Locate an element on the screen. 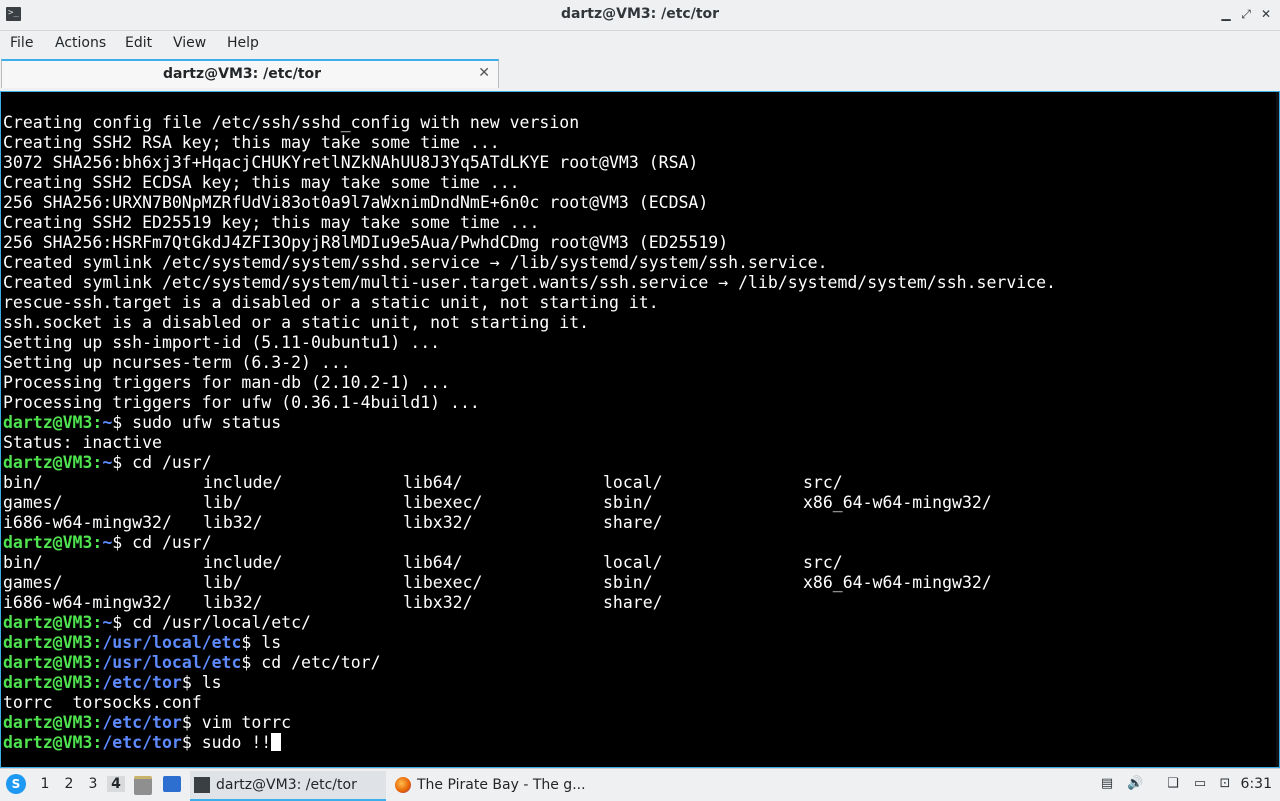 The image size is (1280, 801). ls-row: i686-w64-mingw32/ lib32/ libx32/ share/ is located at coordinates (529, 523).